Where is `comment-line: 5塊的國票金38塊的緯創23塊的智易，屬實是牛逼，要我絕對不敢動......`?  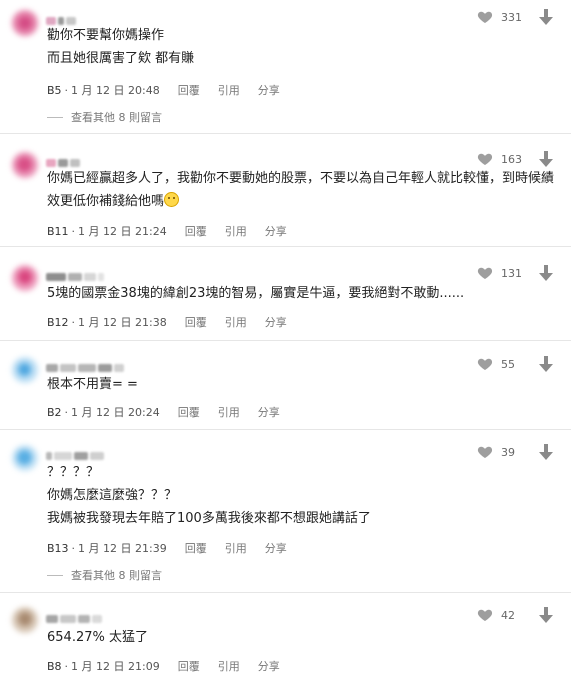
comment-line: 5塊的國票金38塊的緯創23塊的智易，屬實是牛逼，要我絕對不敢動...... is located at coordinates (256, 293).